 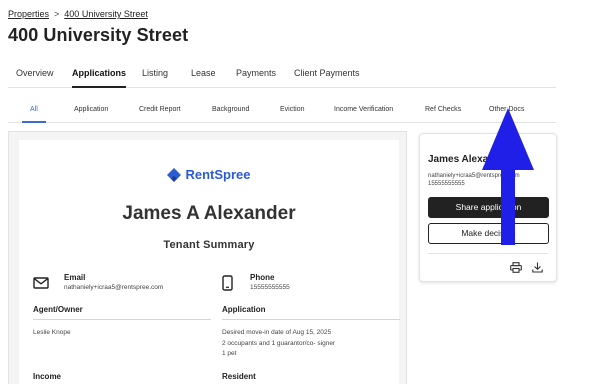 What do you see at coordinates (292, 109) in the screenshot?
I see `subtab-eviction: Eviction` at bounding box center [292, 109].